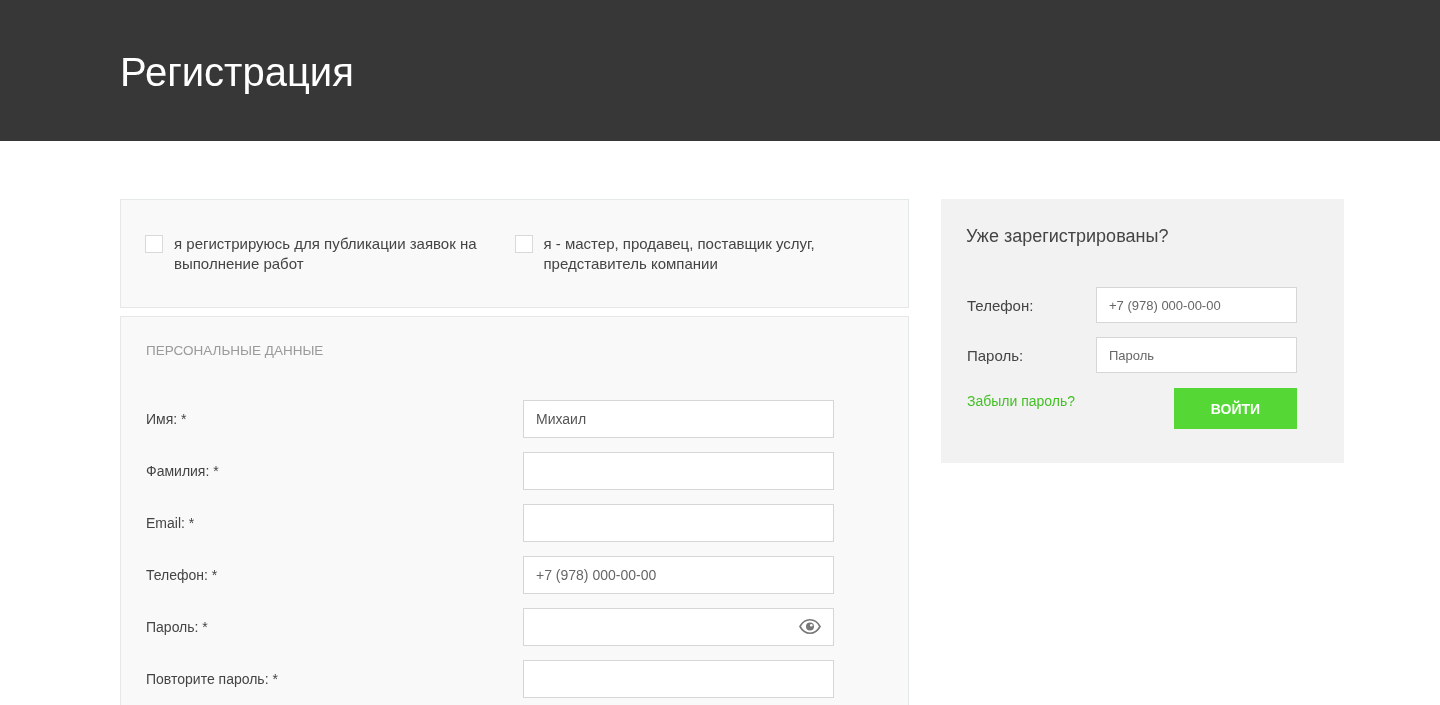 This screenshot has width=1440, height=705. Describe the element at coordinates (212, 679) in the screenshot. I see `field-label: Повторите пароль: *` at that location.